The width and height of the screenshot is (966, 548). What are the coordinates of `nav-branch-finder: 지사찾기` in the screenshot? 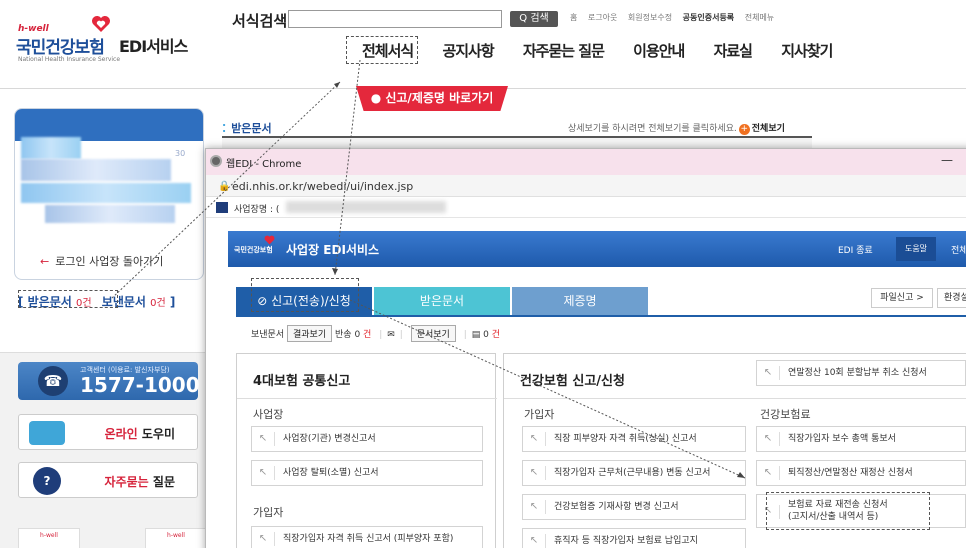 It's located at (807, 51).